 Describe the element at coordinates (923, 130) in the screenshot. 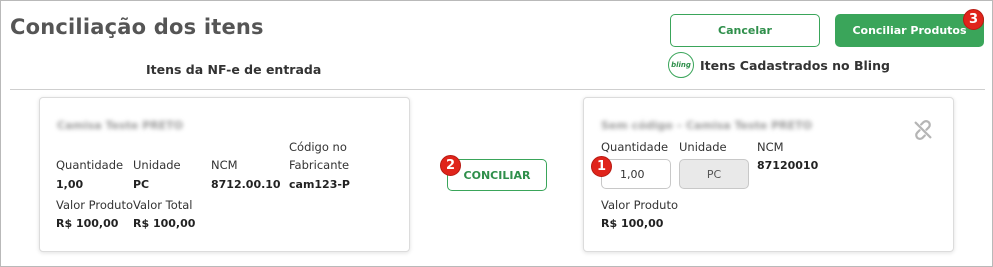

I see `unlink-icon` at that location.